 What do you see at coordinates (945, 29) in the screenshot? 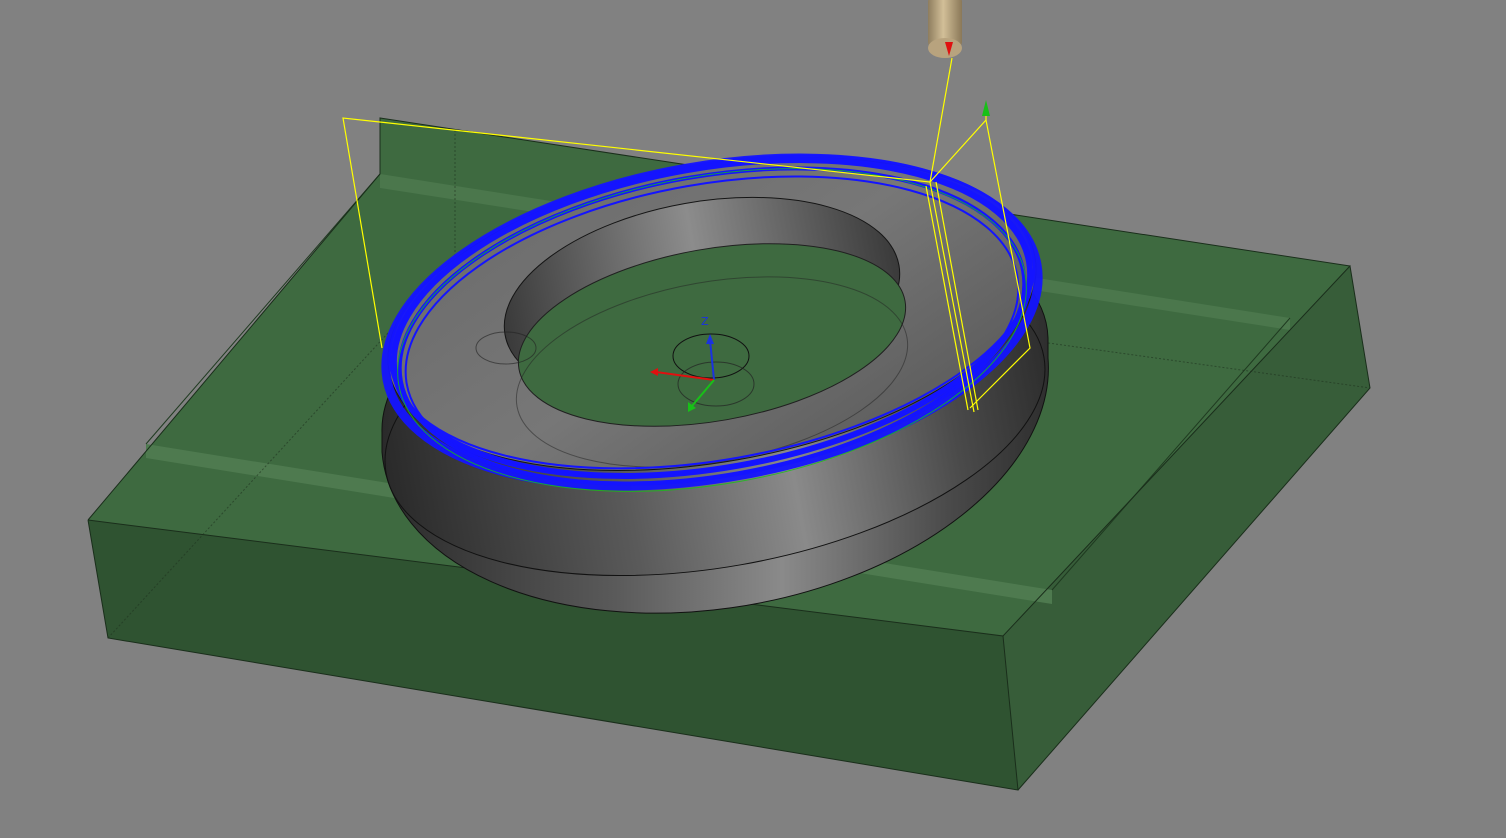
I see `cutting-tool` at bounding box center [945, 29].